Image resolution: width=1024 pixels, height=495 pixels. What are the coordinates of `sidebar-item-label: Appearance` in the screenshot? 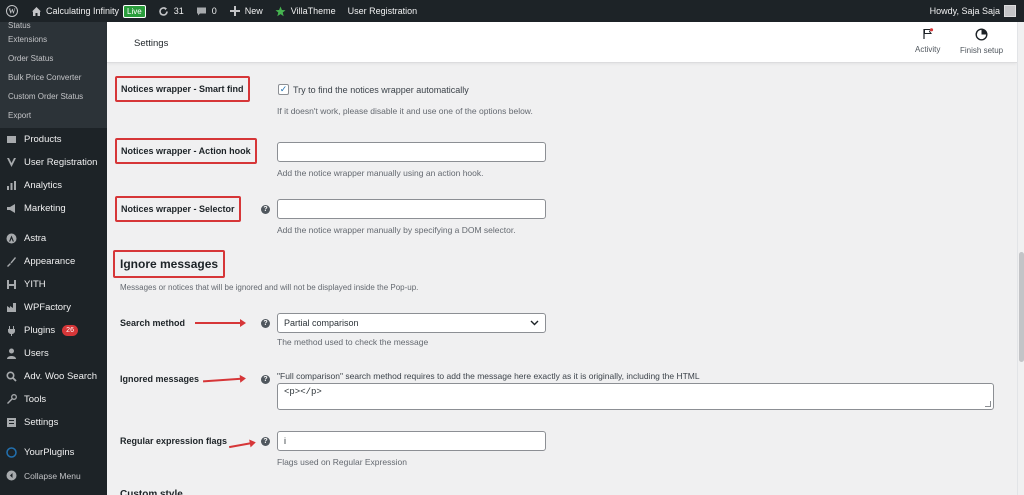 It's located at (50, 261).